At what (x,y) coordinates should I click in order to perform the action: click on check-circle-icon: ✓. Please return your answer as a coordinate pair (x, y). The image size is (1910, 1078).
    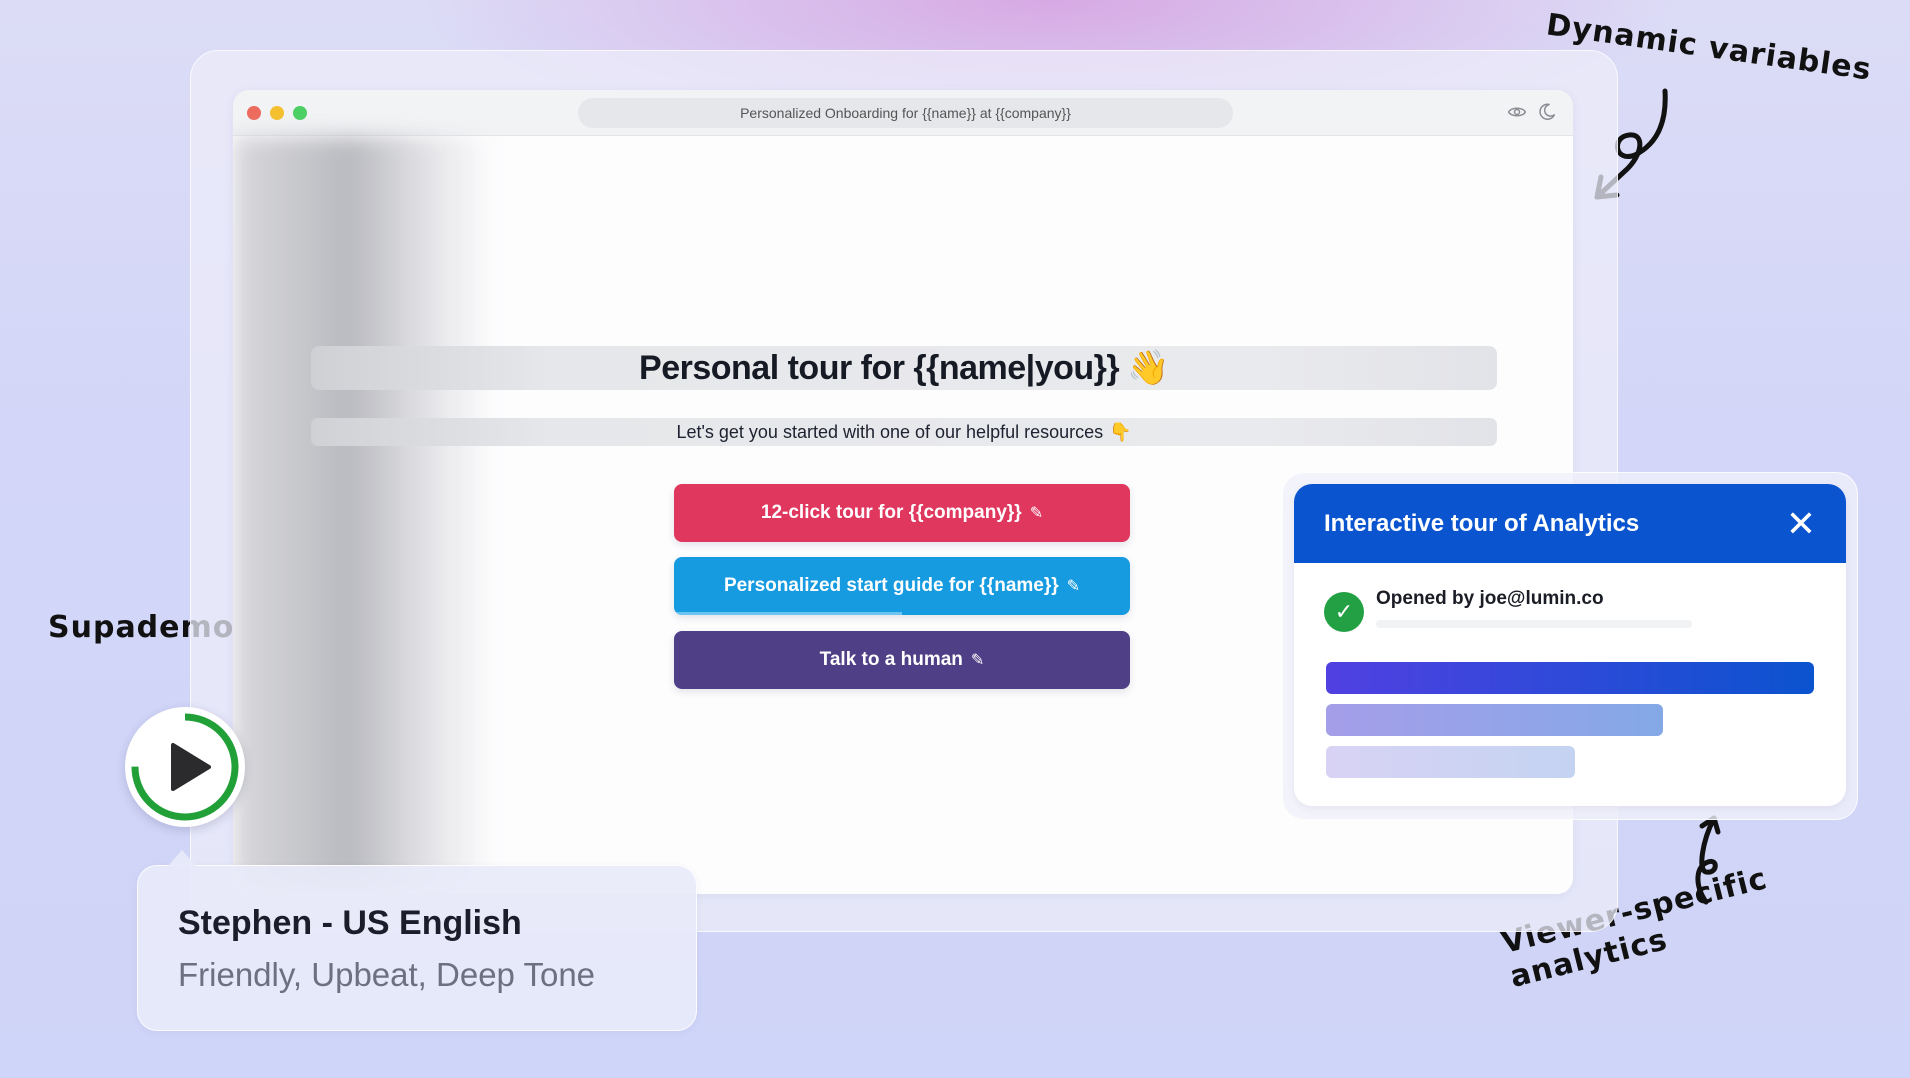
    Looking at the image, I should click on (1344, 612).